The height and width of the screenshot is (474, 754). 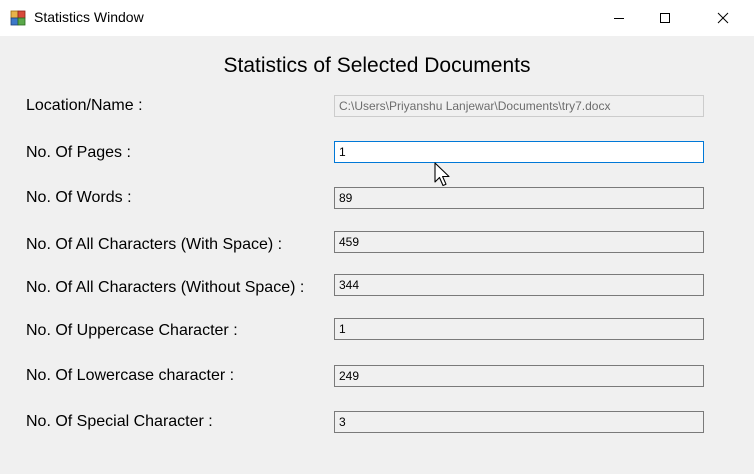 I want to click on chars-with-space-field: 459, so click(x=519, y=242).